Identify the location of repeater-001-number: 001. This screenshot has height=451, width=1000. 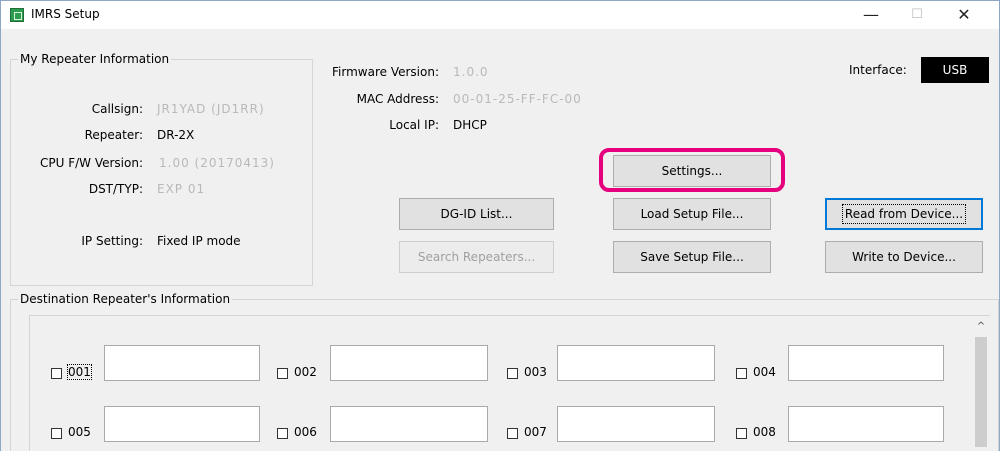
(79, 372).